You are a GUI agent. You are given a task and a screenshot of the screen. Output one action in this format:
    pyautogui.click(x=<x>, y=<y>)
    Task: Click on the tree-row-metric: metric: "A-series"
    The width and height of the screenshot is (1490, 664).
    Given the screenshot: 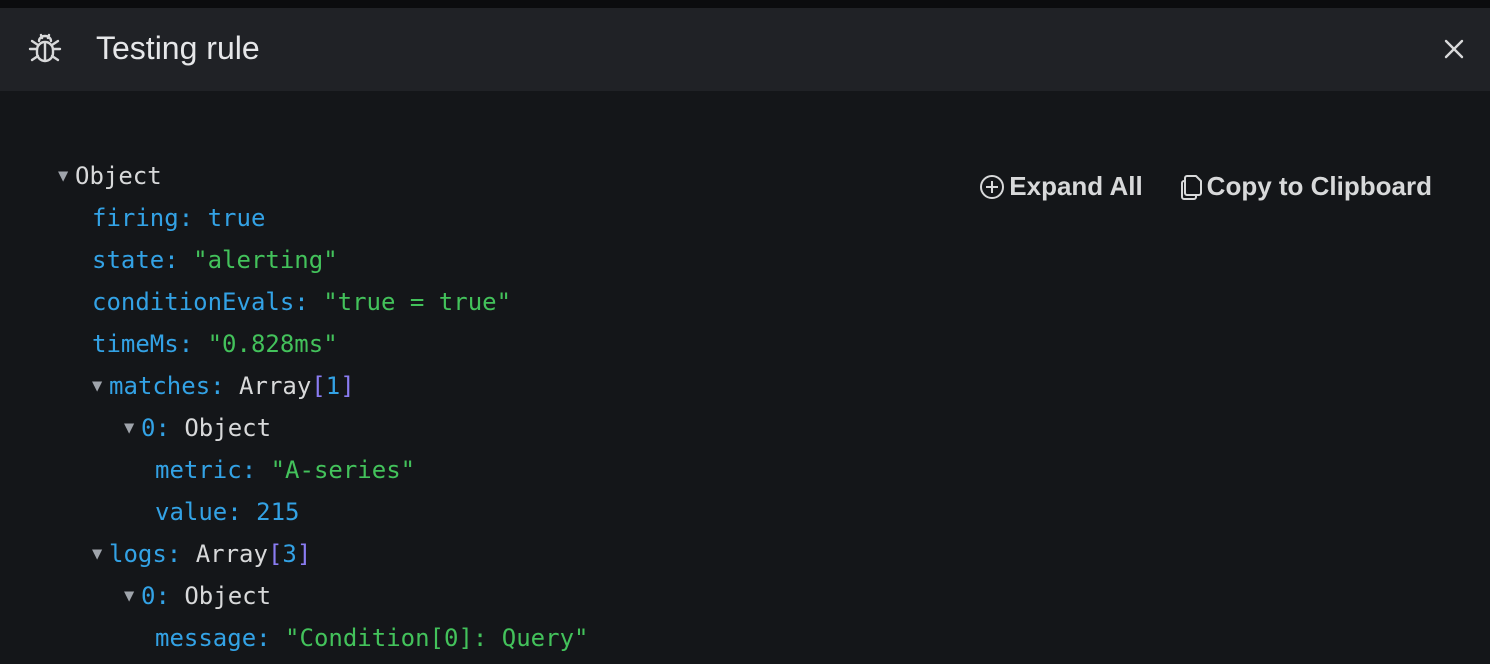 What is the action you would take?
    pyautogui.click(x=323, y=470)
    